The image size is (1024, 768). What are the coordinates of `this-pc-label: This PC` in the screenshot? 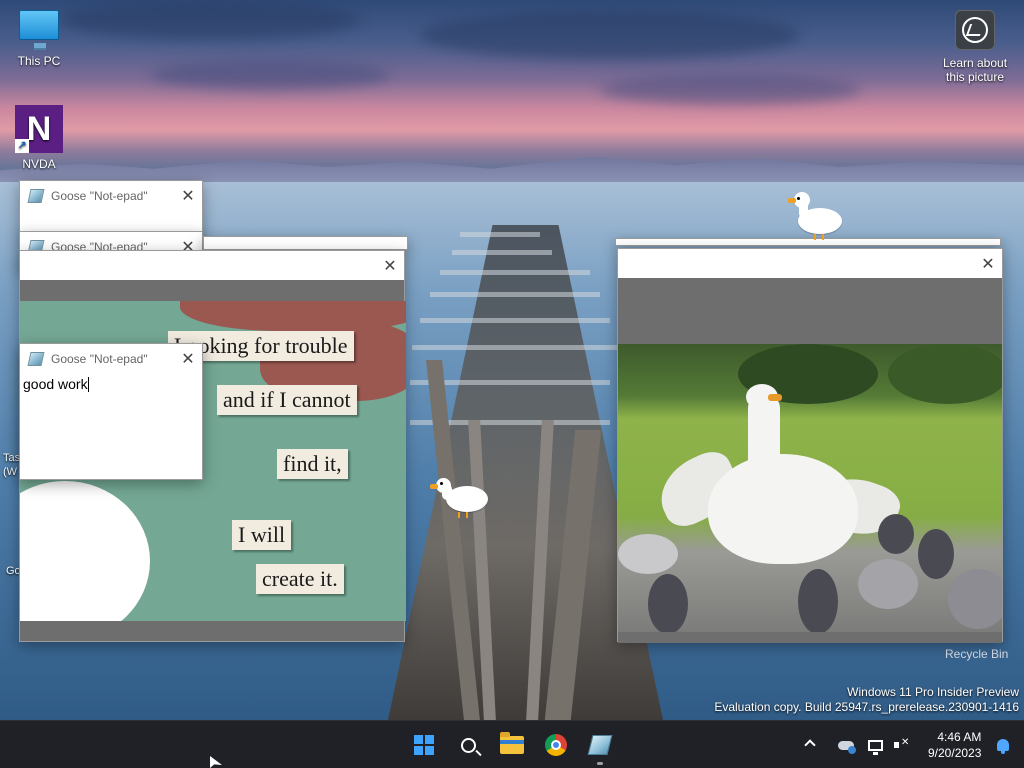 It's located at (39, 61).